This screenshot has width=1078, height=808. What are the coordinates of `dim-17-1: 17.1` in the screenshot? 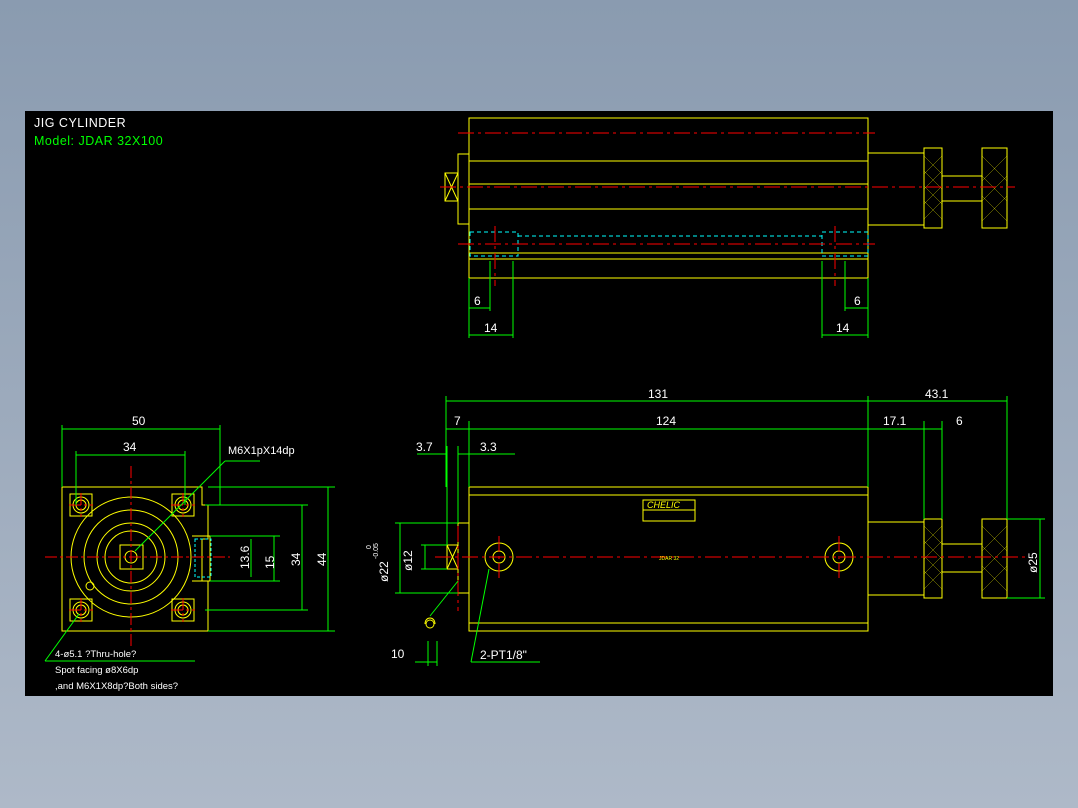 It's located at (895, 421).